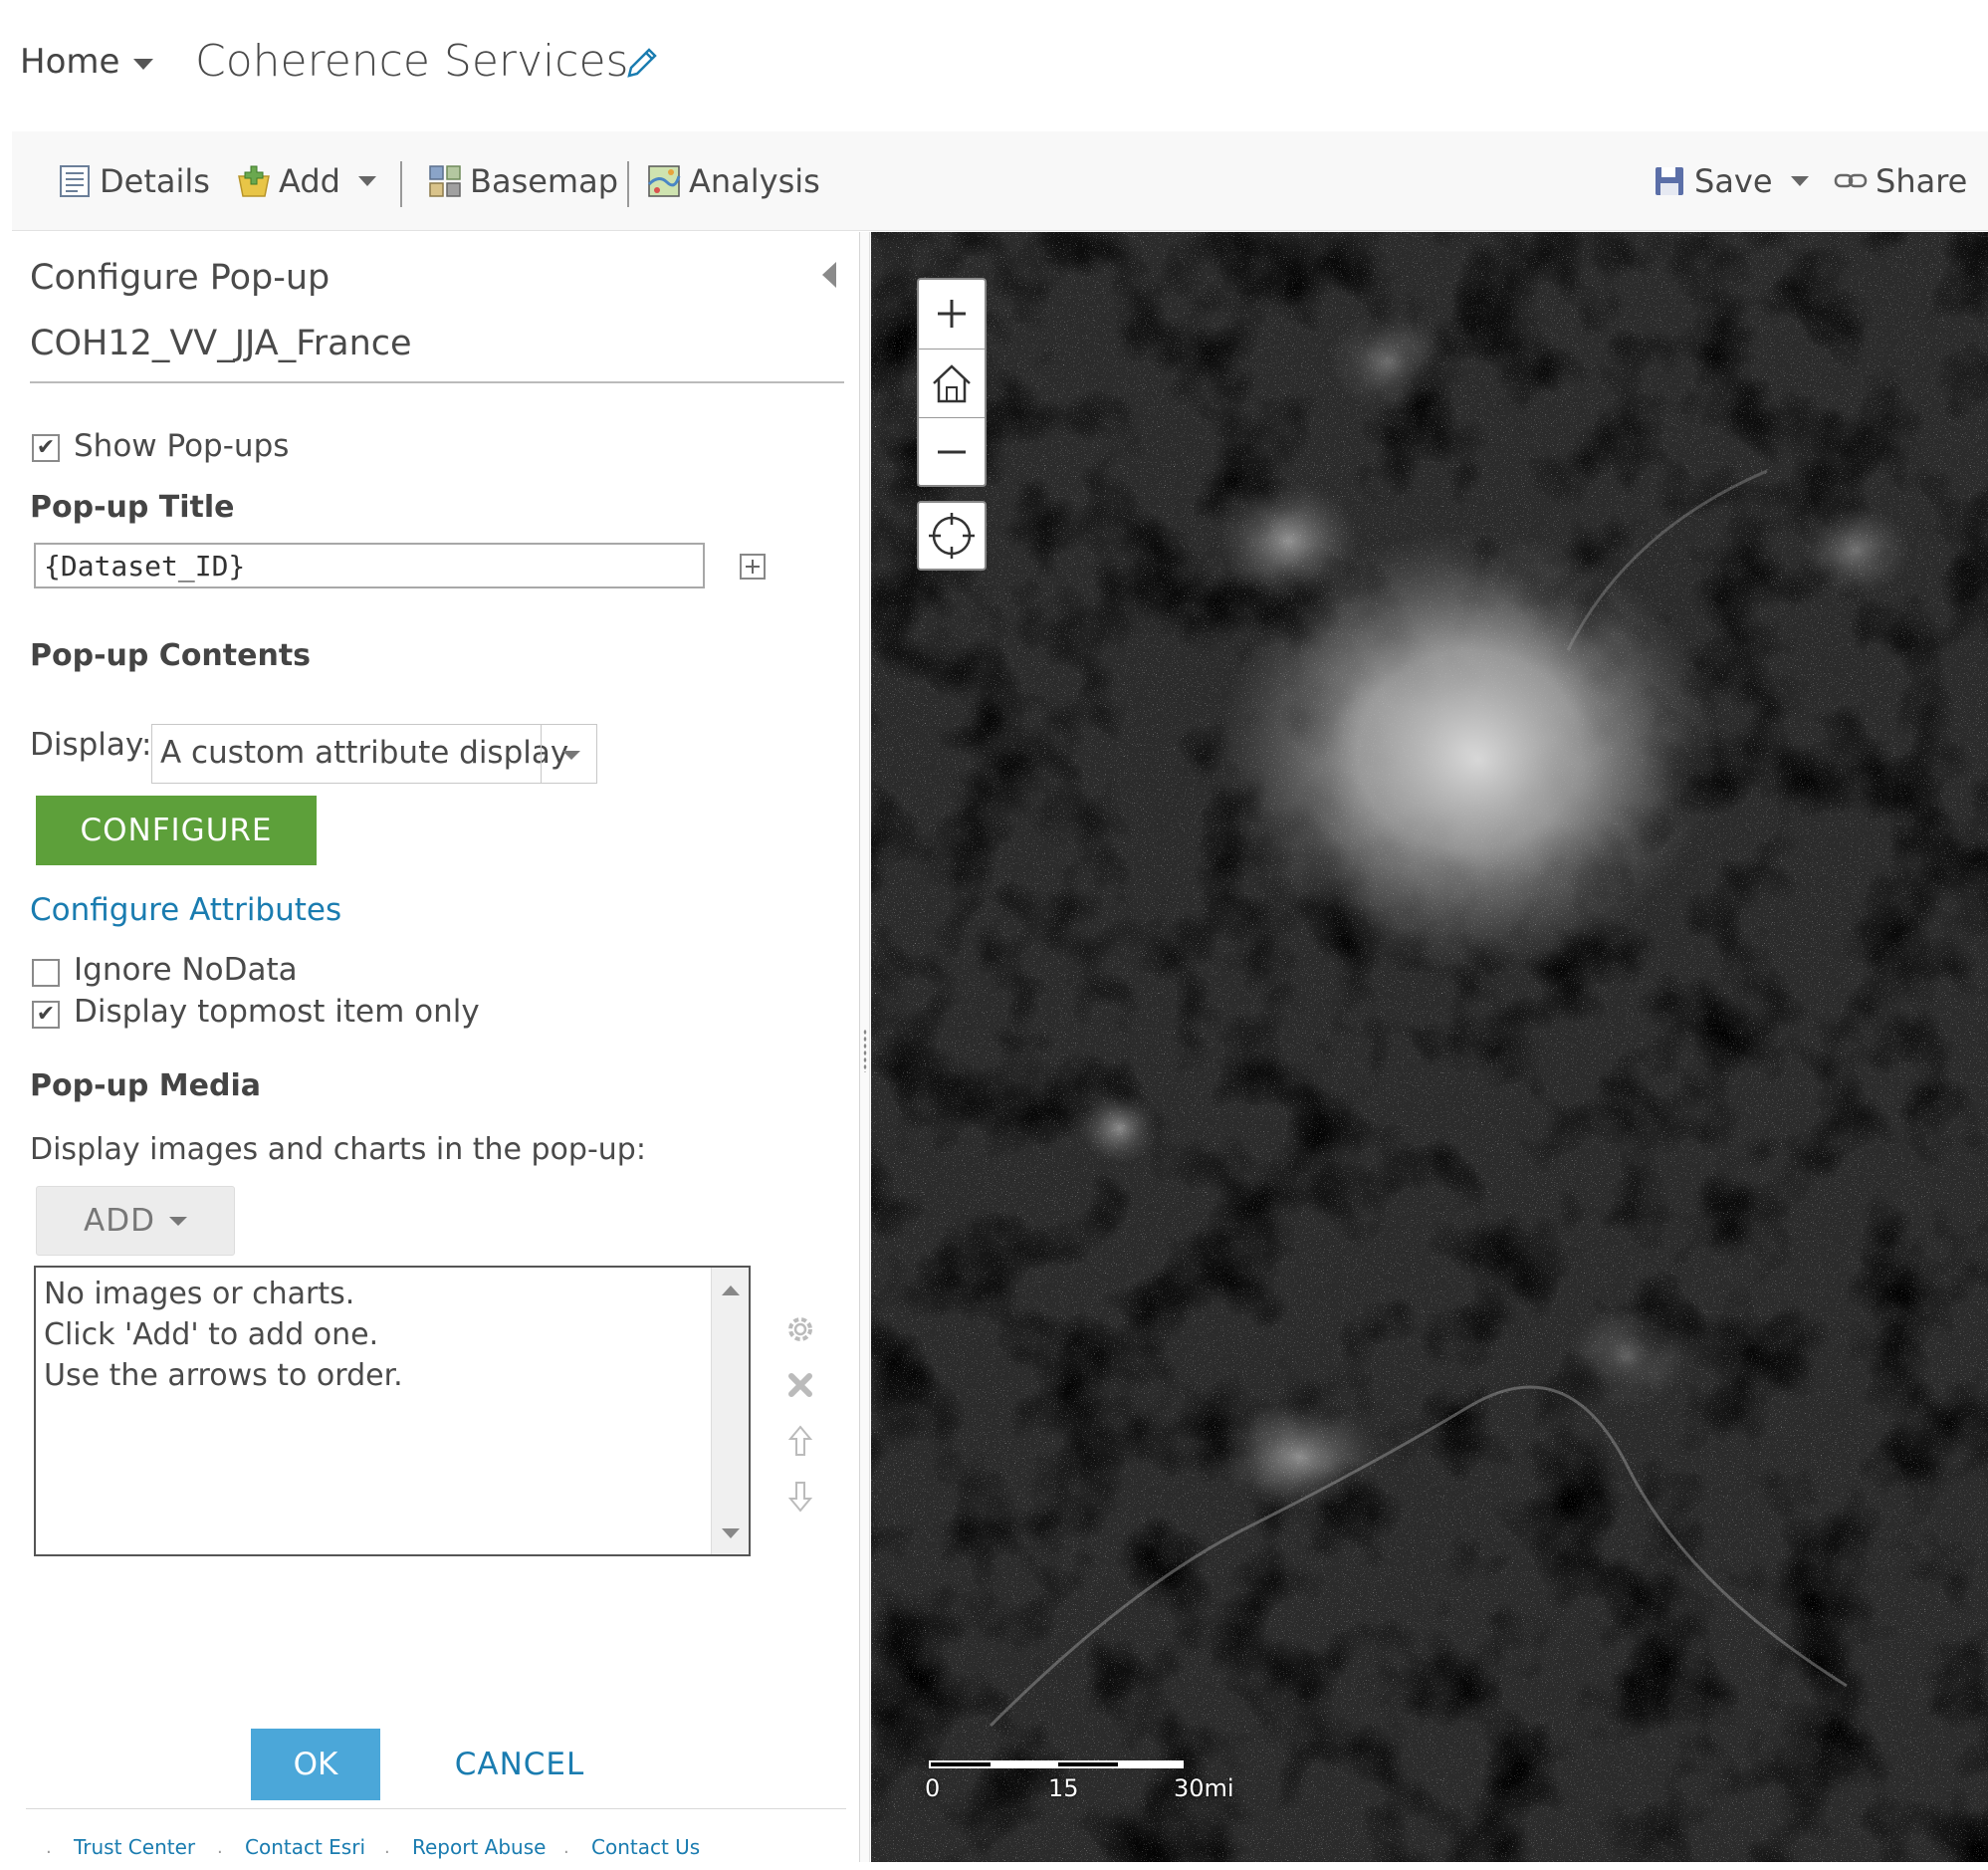 This screenshot has width=1988, height=1870. Describe the element at coordinates (132, 508) in the screenshot. I see `popup-title-heading: Pop-up Title` at that location.